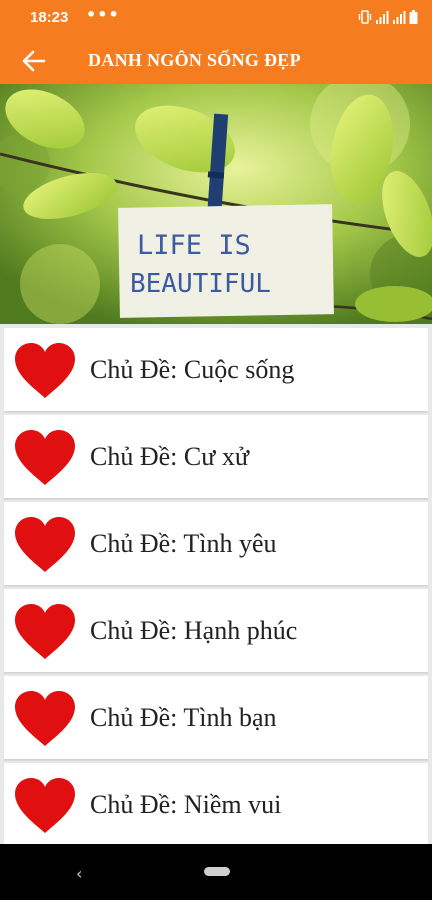 This screenshot has width=432, height=900. Describe the element at coordinates (183, 717) in the screenshot. I see `topic-label: Chủ Đề: Tình bạn` at that location.